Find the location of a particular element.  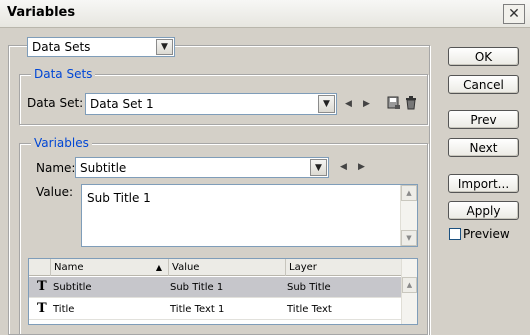

ok-button: OK is located at coordinates (483, 56).